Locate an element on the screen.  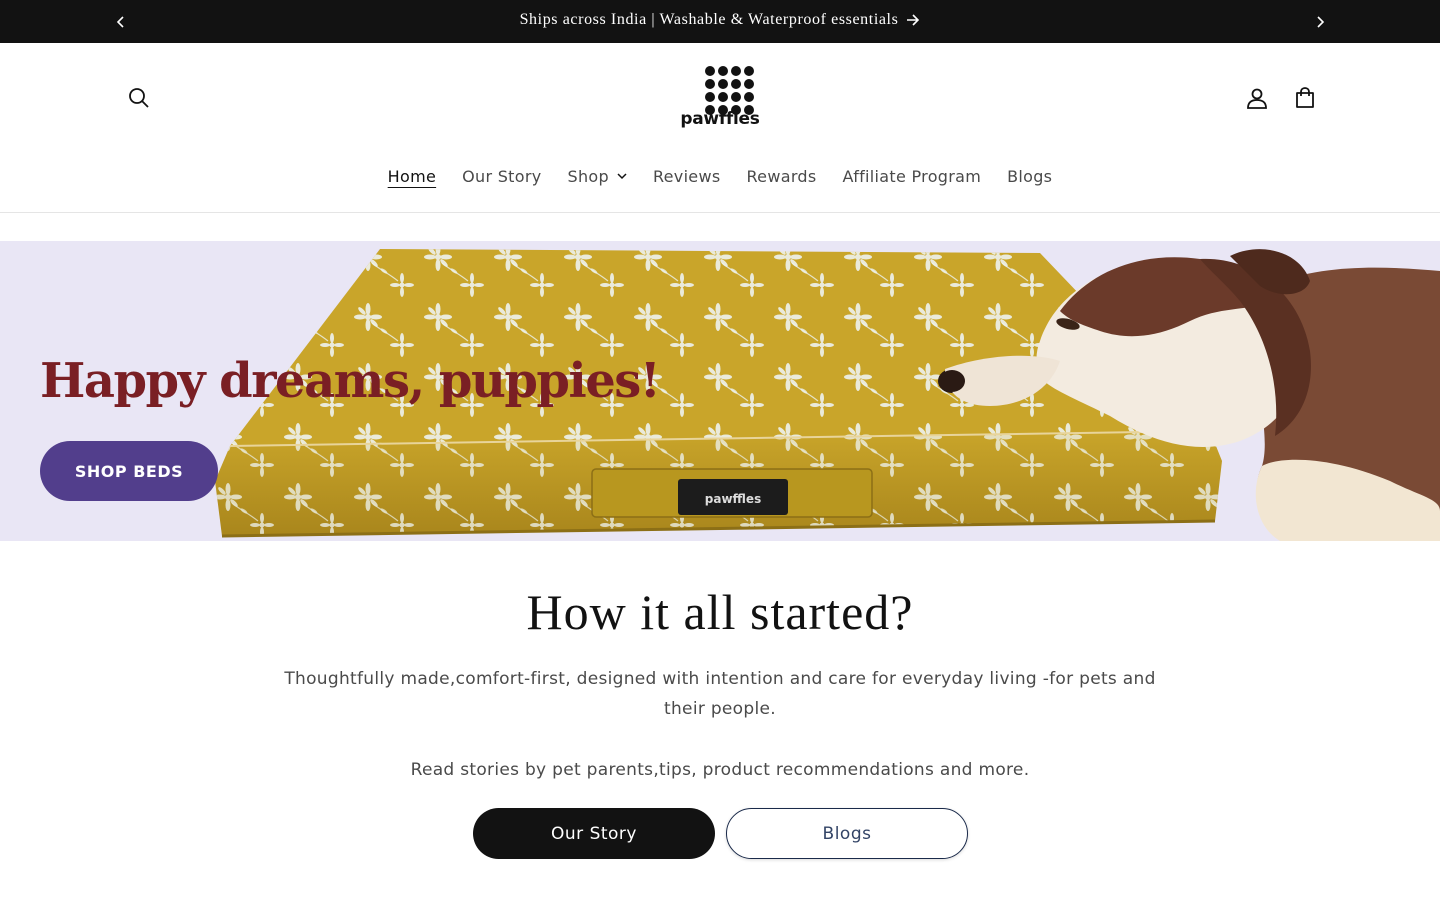
shop-beds-button: SHOP BEDS is located at coordinates (129, 471).